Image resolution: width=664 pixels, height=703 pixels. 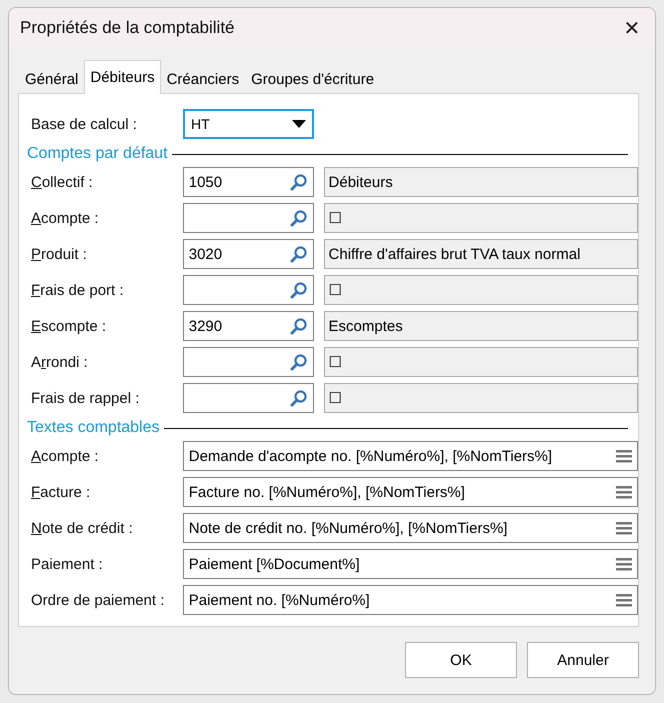 I want to click on field-label: Collectif :, so click(x=62, y=182).